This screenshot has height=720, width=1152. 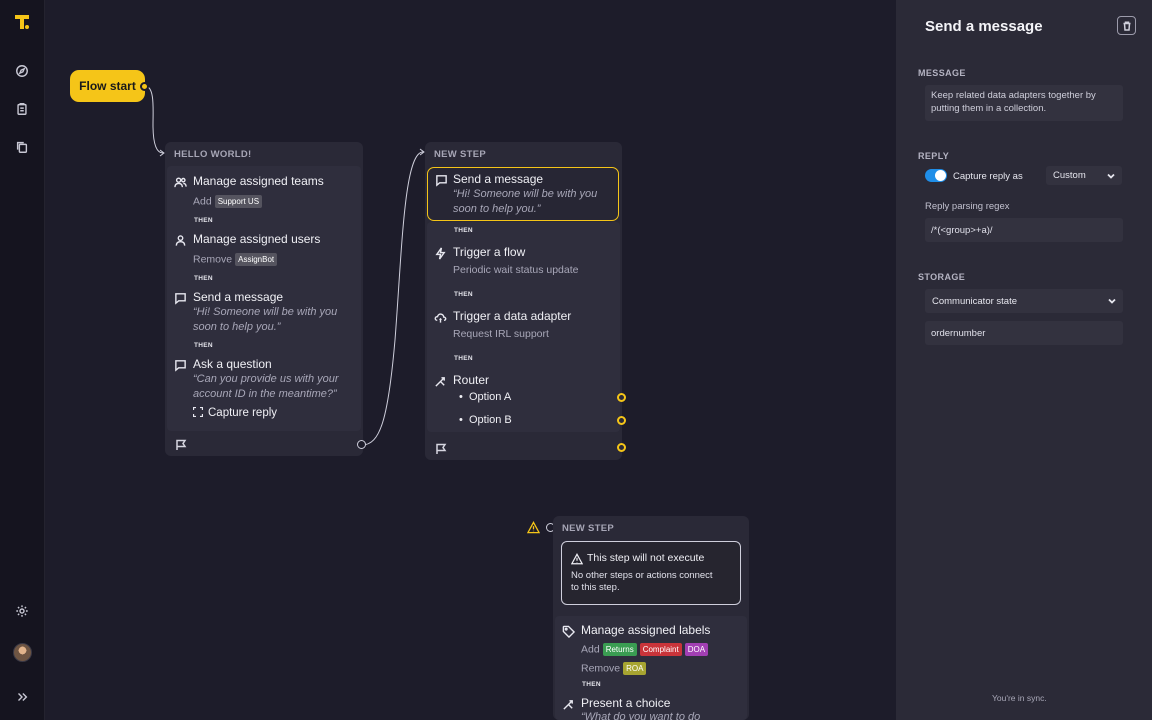 What do you see at coordinates (213, 154) in the screenshot?
I see `step-title: HELLO WORLD!` at bounding box center [213, 154].